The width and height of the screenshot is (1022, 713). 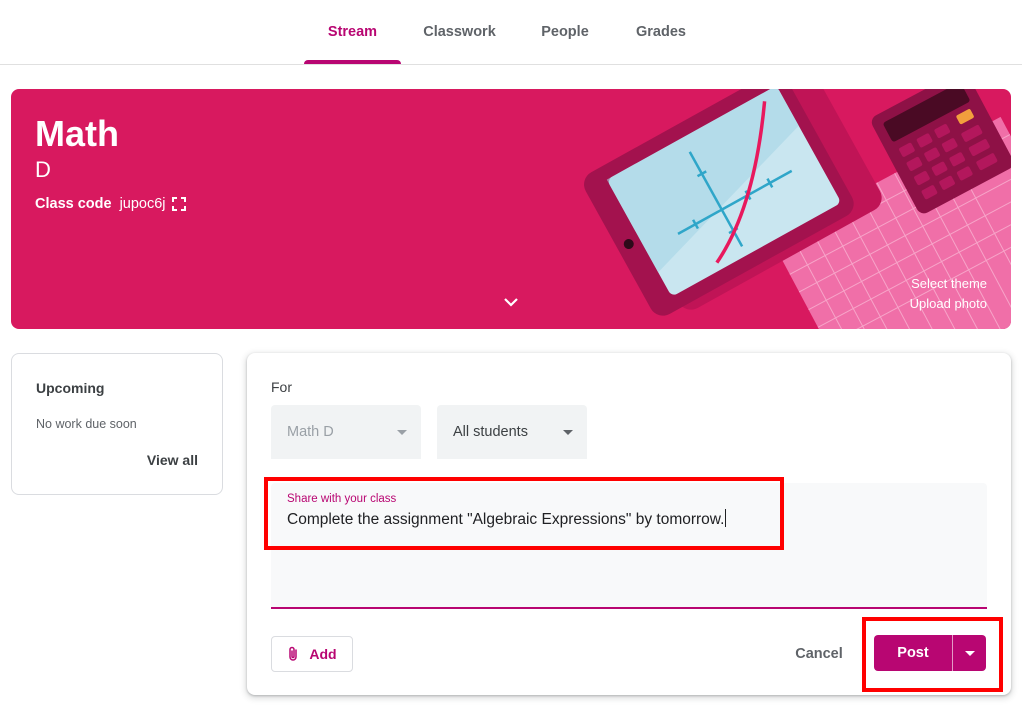 I want to click on for-label: For, so click(x=281, y=387).